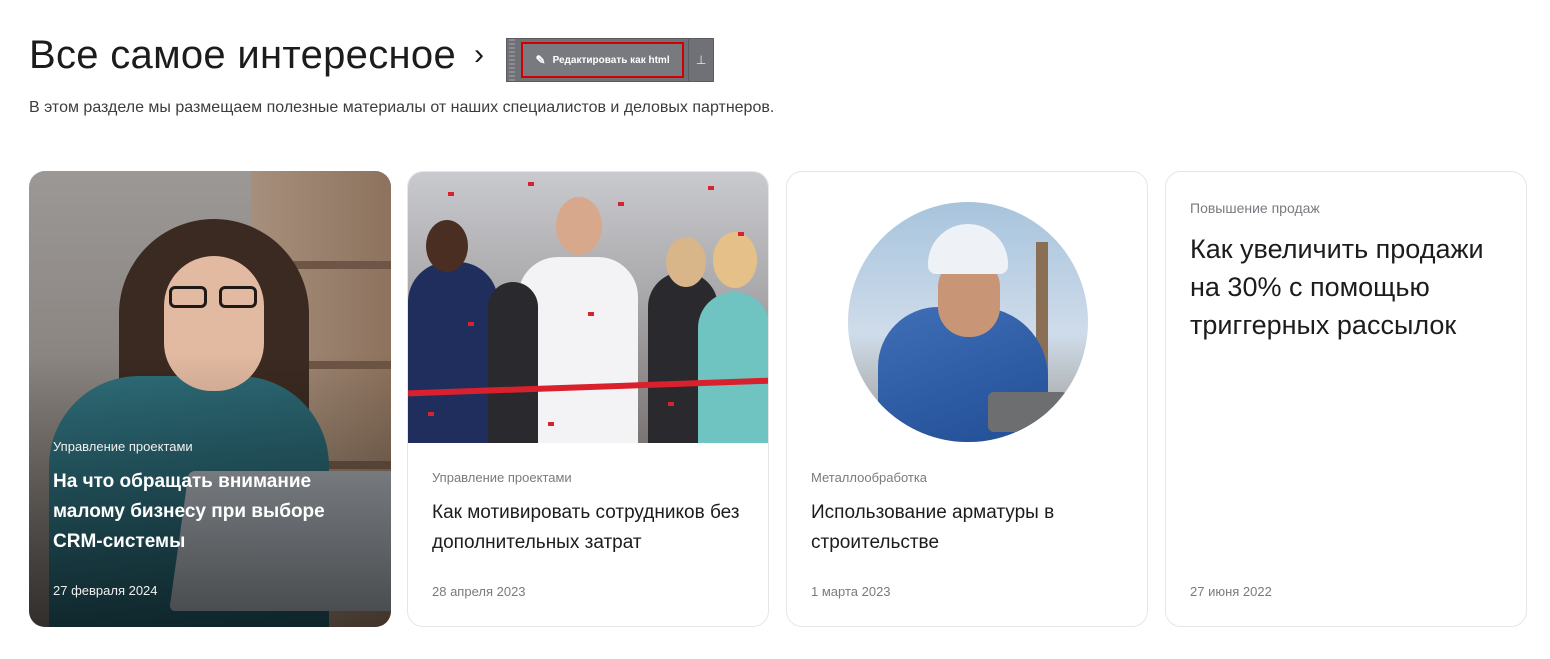 Image resolution: width=1550 pixels, height=659 pixels. I want to click on article-date: 28 апреля 2023, so click(479, 591).